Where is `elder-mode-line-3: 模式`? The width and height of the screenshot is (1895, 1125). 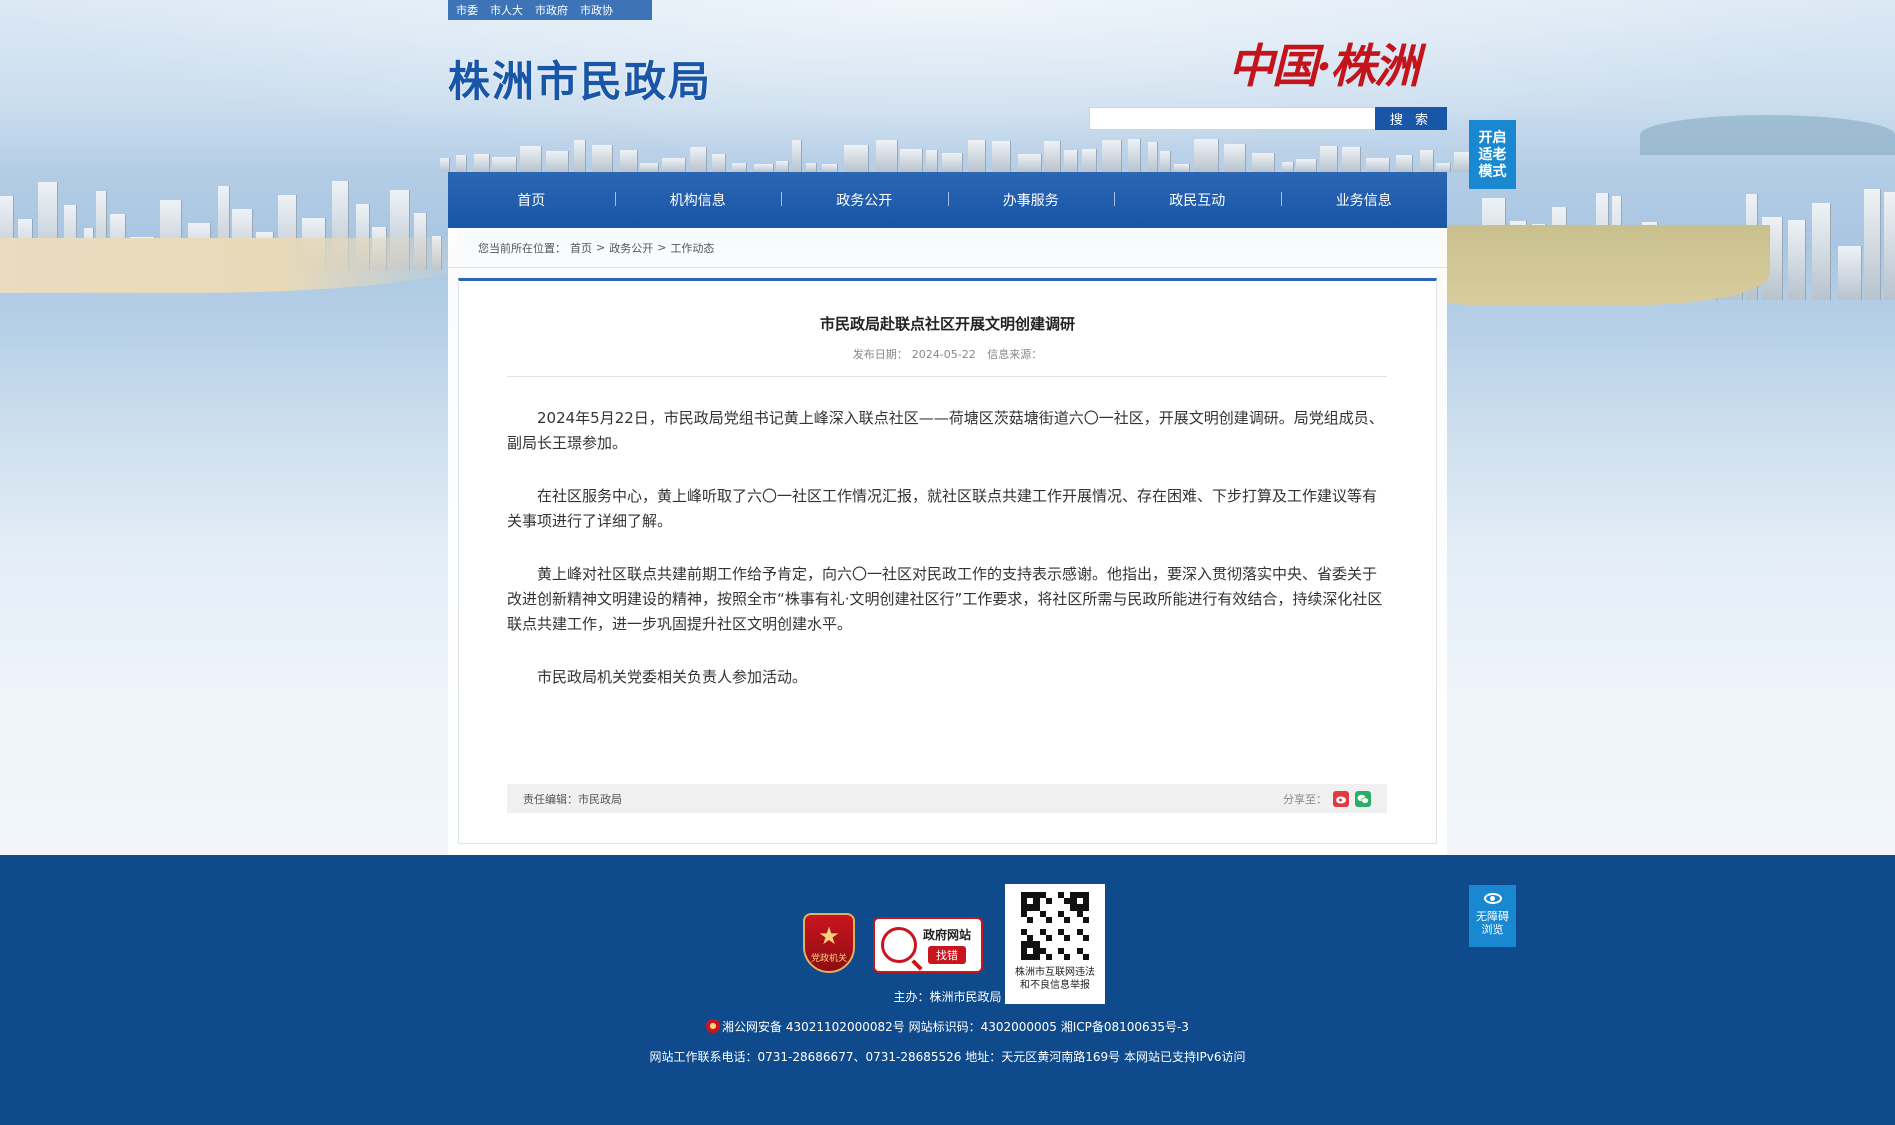 elder-mode-line-3: 模式 is located at coordinates (1492, 172).